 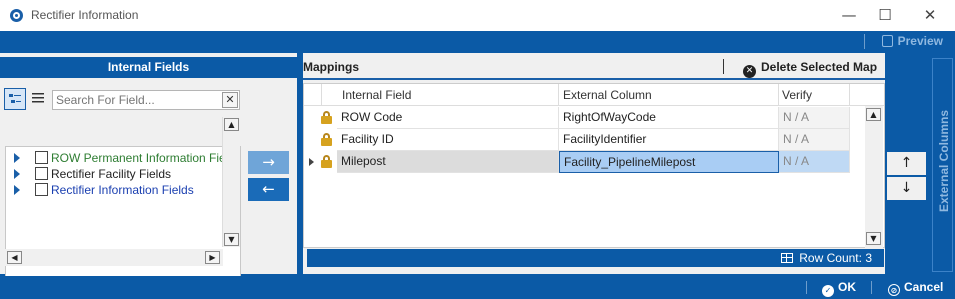 I want to click on list-view-icon, so click(x=38, y=98).